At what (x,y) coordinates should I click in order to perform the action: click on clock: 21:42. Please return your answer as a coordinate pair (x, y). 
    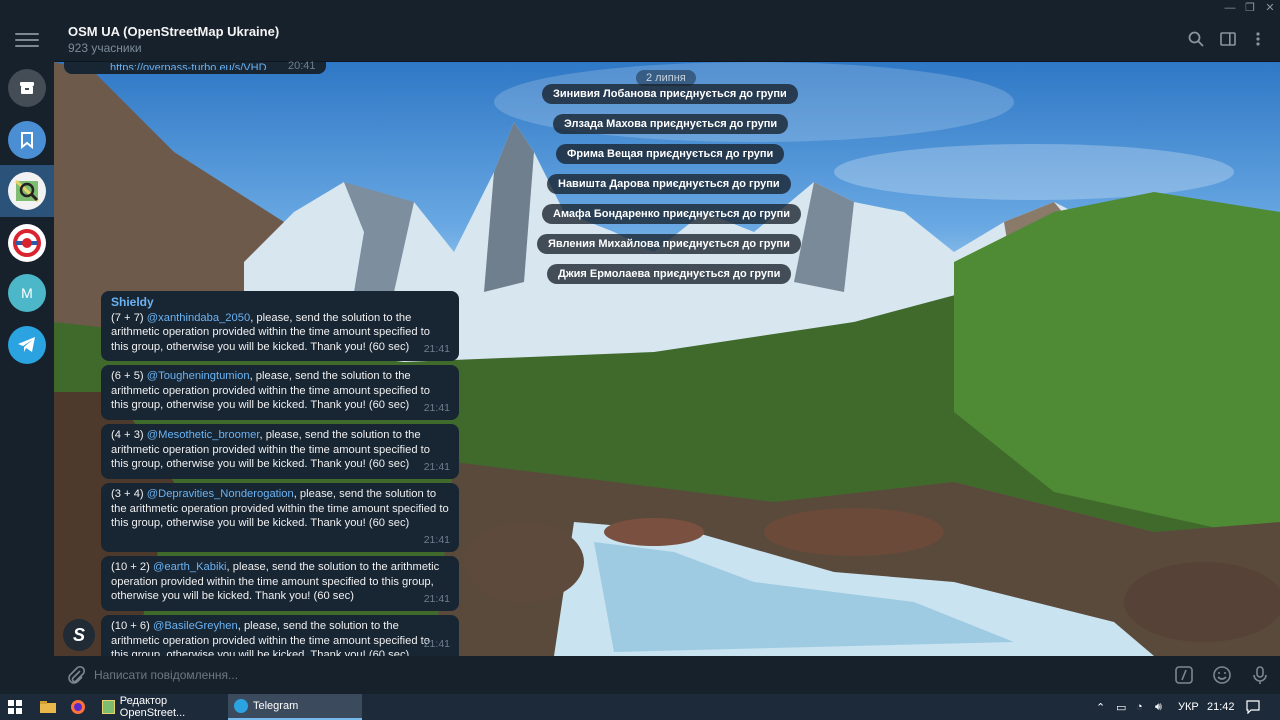
    Looking at the image, I should click on (1221, 707).